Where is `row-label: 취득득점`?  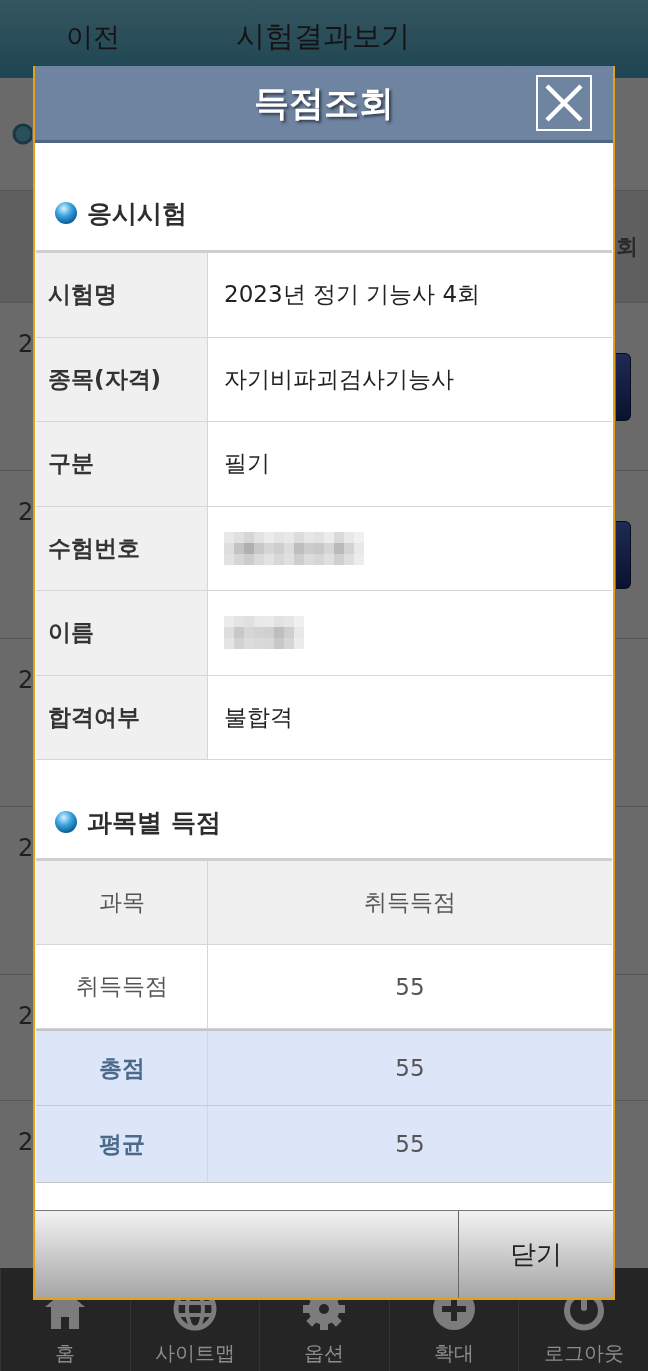
row-label: 취득득점 is located at coordinates (122, 986).